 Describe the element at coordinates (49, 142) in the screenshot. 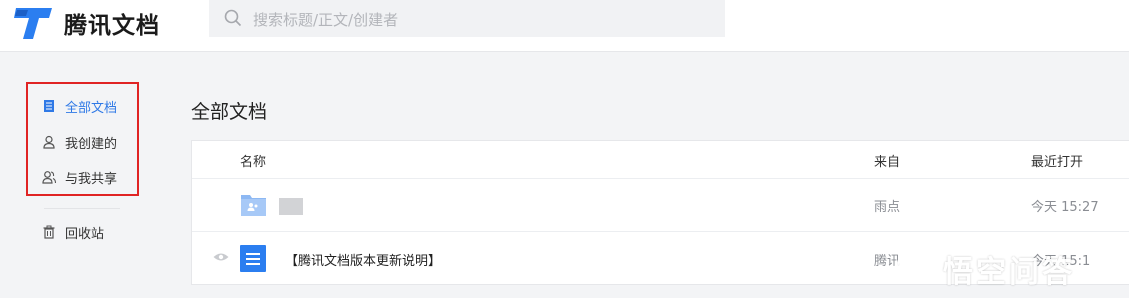

I see `user-icon` at that location.